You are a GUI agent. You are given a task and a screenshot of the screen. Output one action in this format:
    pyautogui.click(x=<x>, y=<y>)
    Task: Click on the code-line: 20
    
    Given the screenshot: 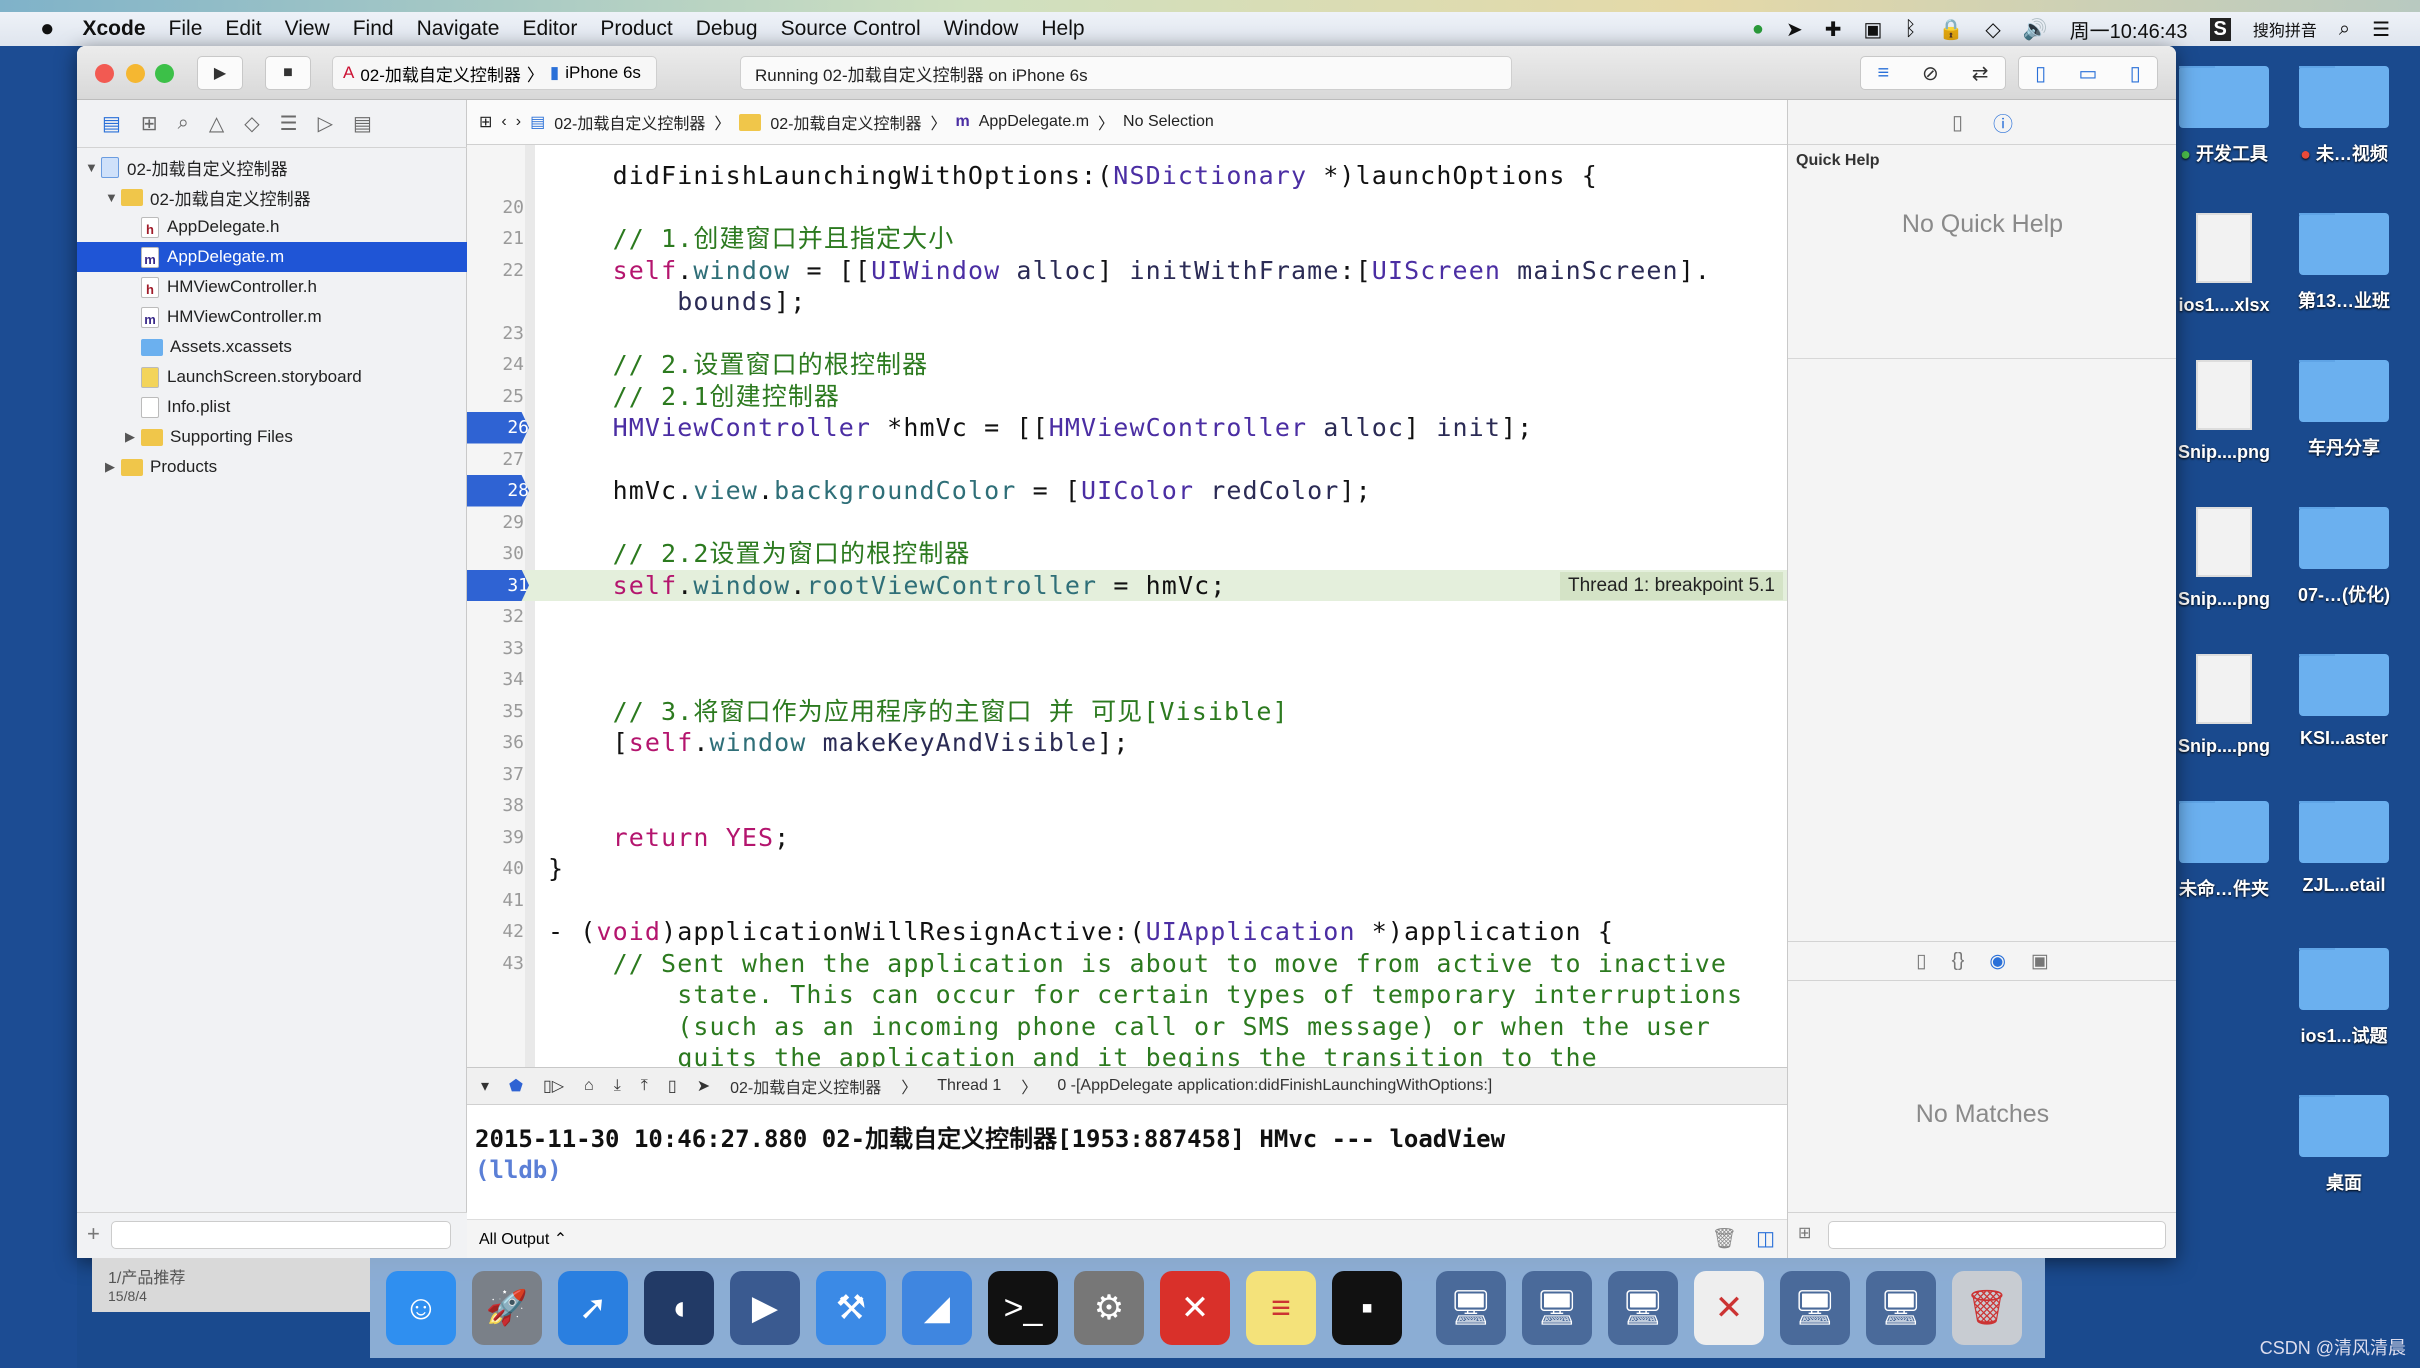 What is the action you would take?
    pyautogui.click(x=1127, y=208)
    